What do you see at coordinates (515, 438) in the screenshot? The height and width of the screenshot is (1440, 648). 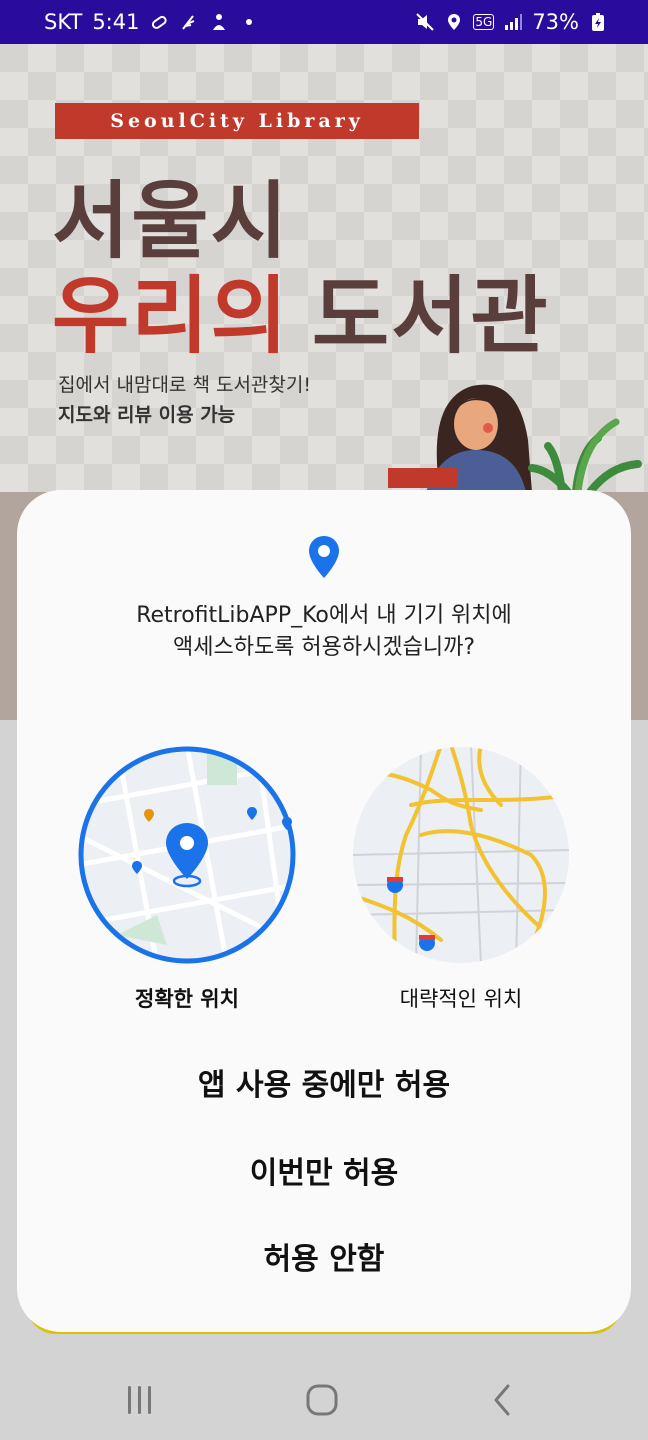 I see `reading-woman-illustration` at bounding box center [515, 438].